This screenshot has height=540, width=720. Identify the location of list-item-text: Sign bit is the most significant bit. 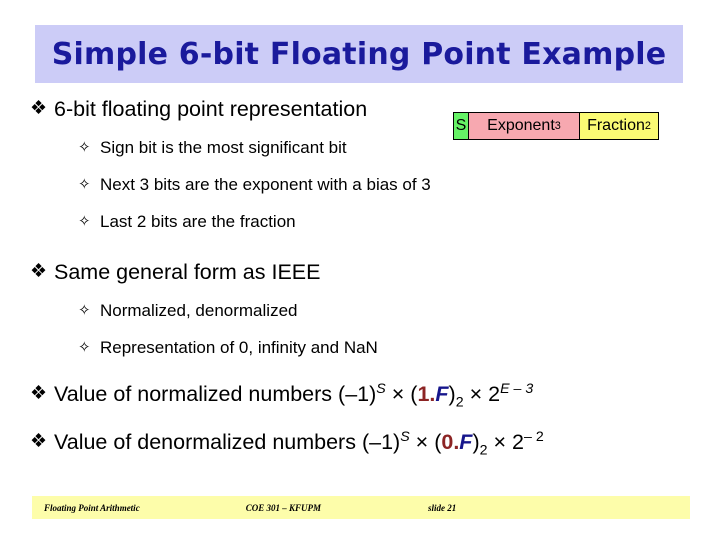
(223, 147).